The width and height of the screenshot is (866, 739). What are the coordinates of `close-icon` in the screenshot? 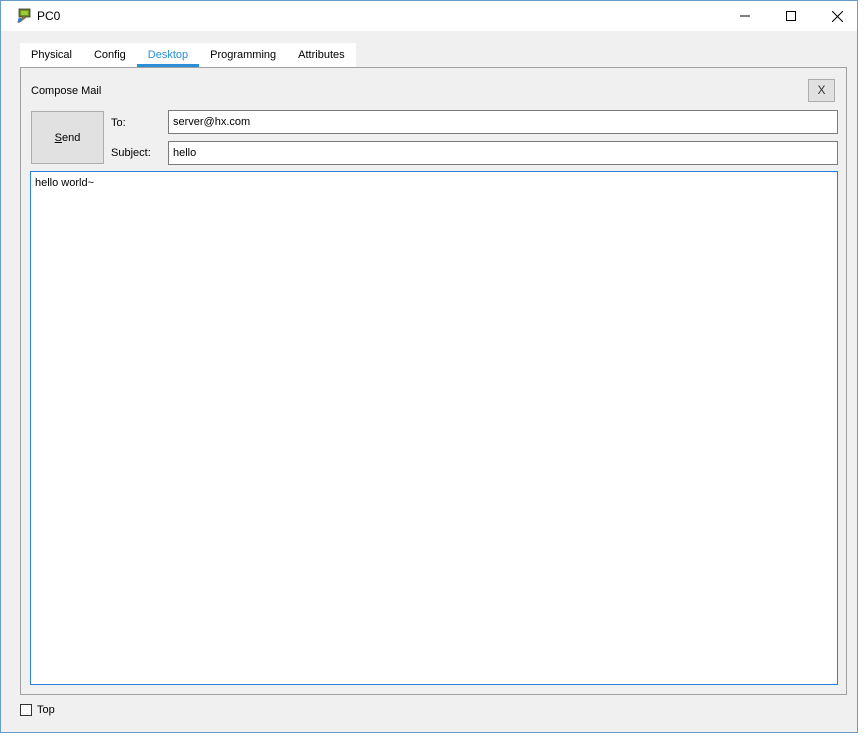 It's located at (837, 16).